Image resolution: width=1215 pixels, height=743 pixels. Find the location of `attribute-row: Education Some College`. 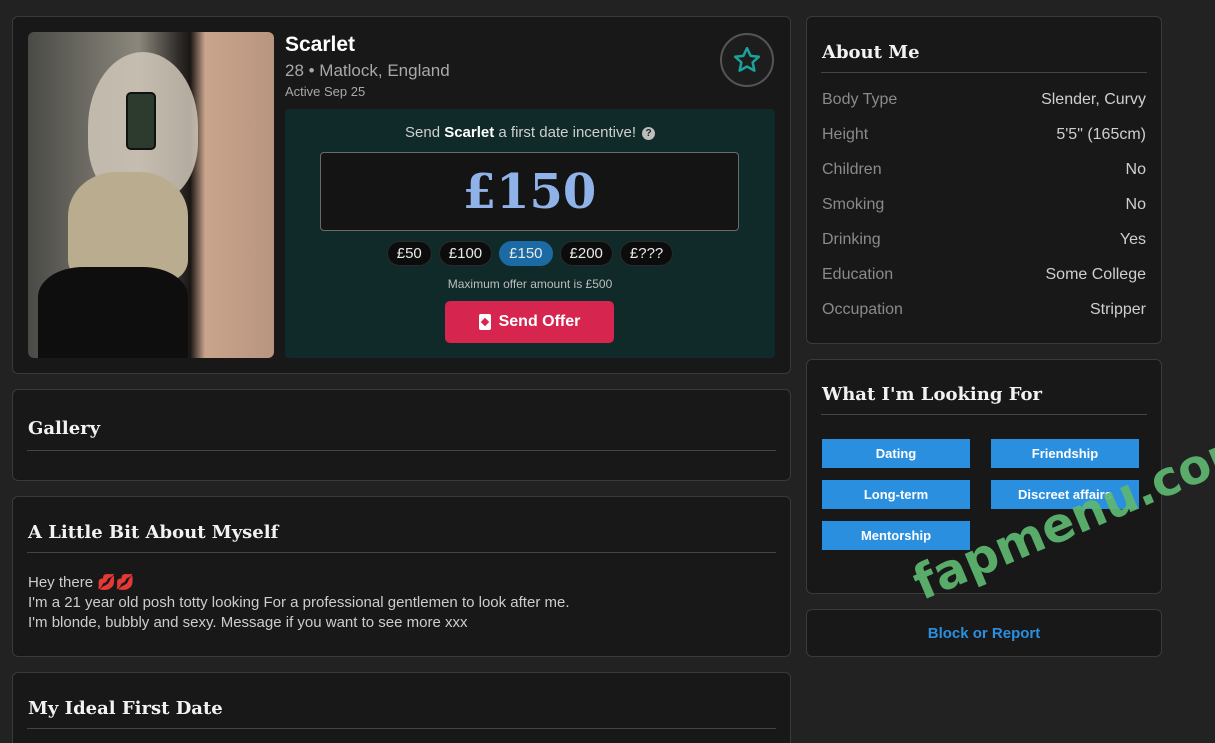

attribute-row: Education Some College is located at coordinates (984, 275).